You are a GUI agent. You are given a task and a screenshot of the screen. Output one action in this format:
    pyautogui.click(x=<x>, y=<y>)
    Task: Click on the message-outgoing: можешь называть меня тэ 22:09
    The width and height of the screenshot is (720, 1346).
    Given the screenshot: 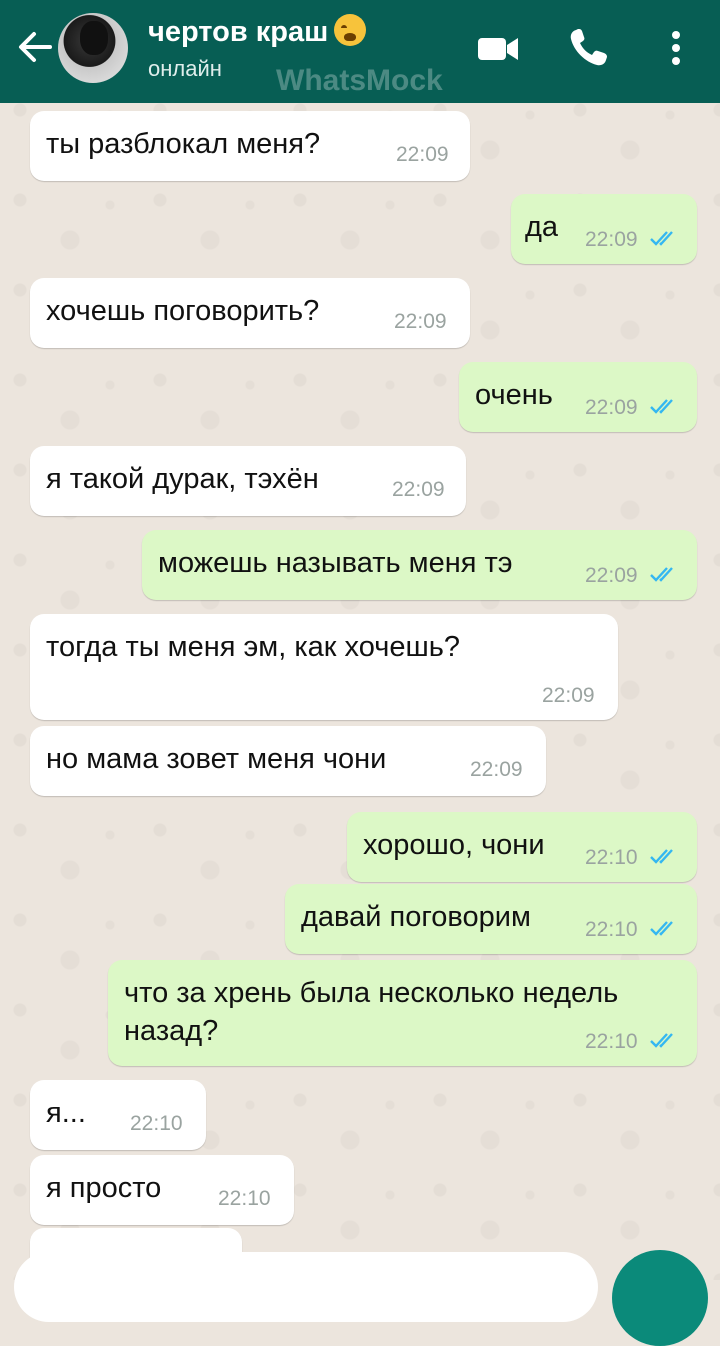 What is the action you would take?
    pyautogui.click(x=419, y=565)
    